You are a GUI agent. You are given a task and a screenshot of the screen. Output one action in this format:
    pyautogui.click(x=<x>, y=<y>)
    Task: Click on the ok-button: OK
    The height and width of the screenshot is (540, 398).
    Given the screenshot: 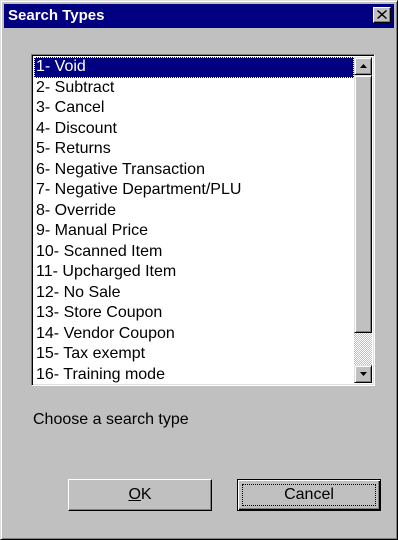 What is the action you would take?
    pyautogui.click(x=140, y=495)
    